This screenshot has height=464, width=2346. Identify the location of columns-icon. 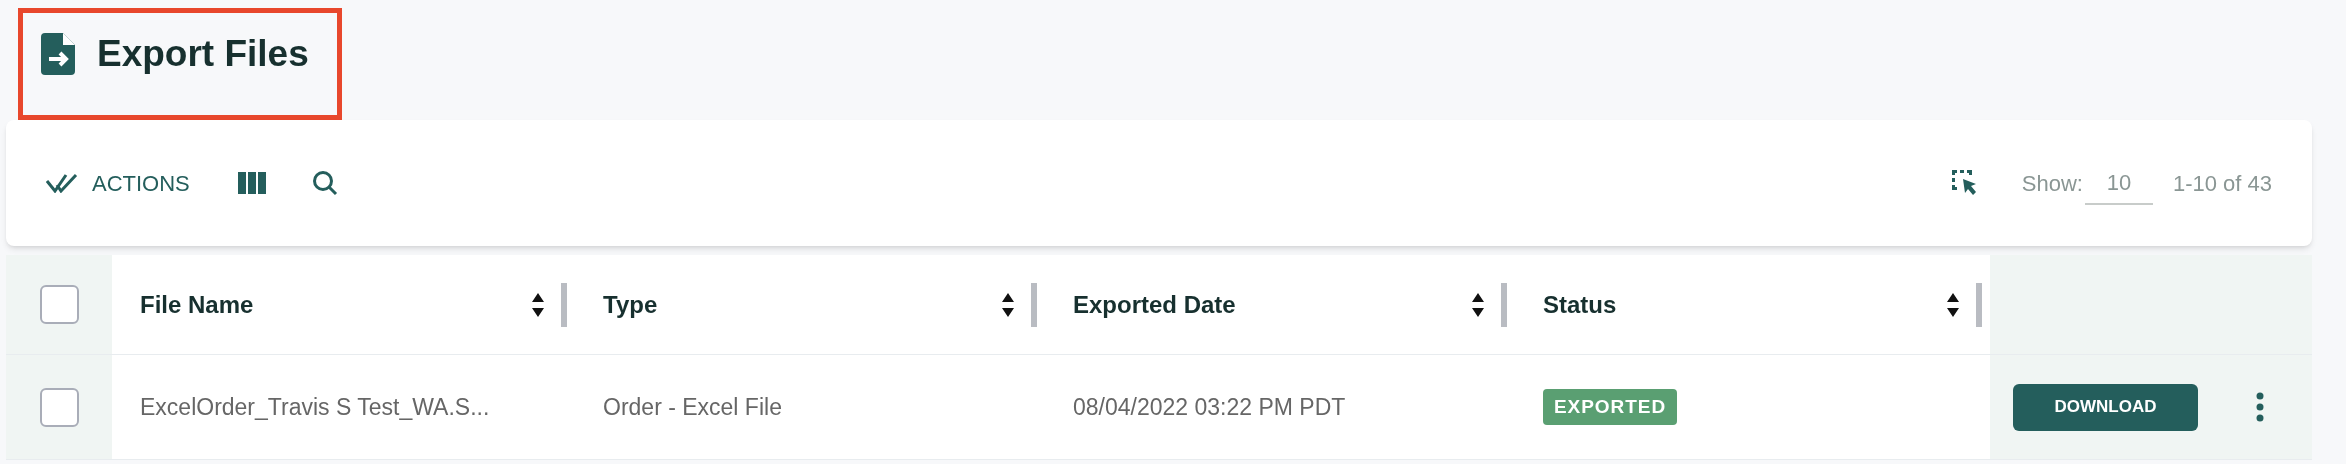
(251, 183).